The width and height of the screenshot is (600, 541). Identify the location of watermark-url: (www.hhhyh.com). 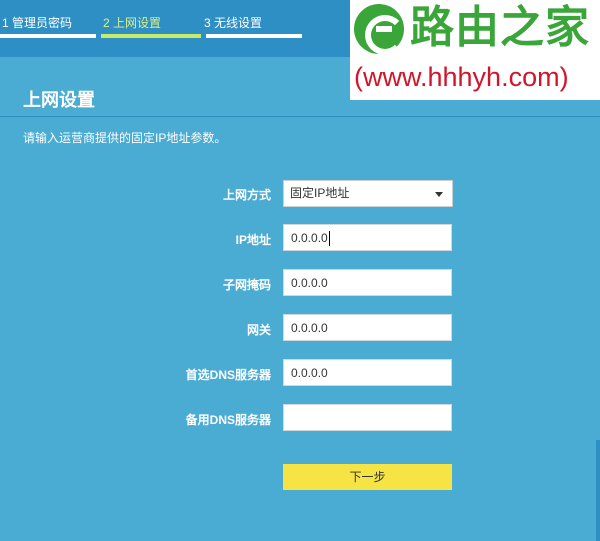
(461, 77).